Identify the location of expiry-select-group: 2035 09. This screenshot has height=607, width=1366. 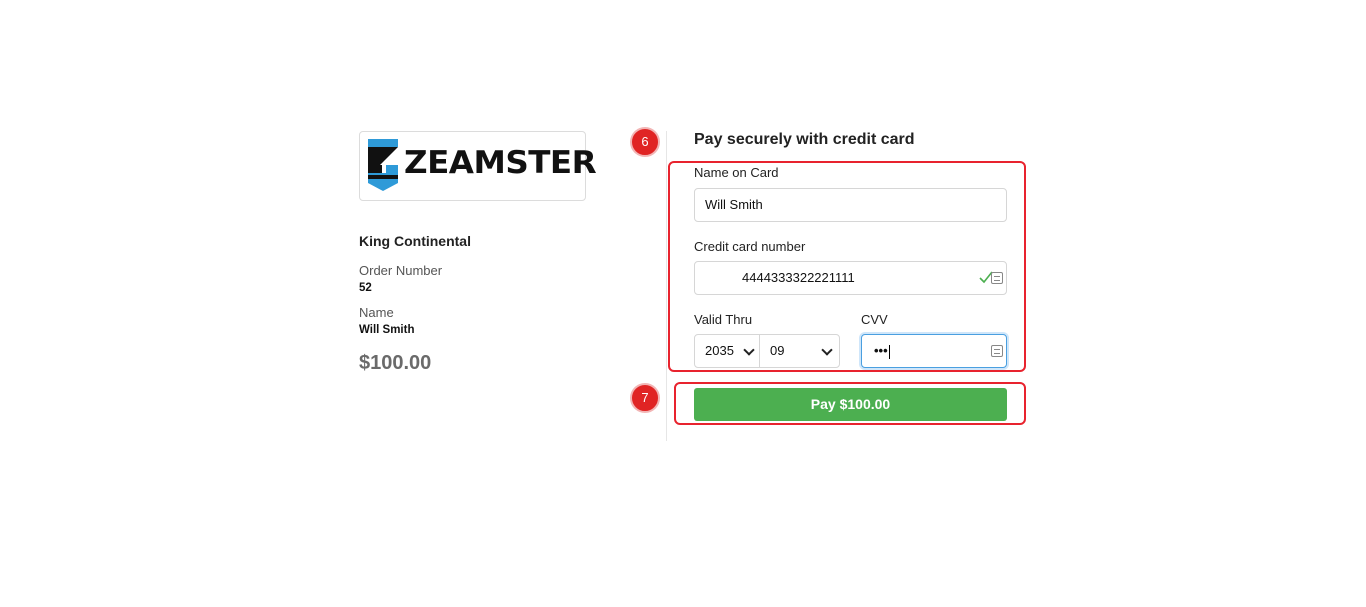
(767, 351).